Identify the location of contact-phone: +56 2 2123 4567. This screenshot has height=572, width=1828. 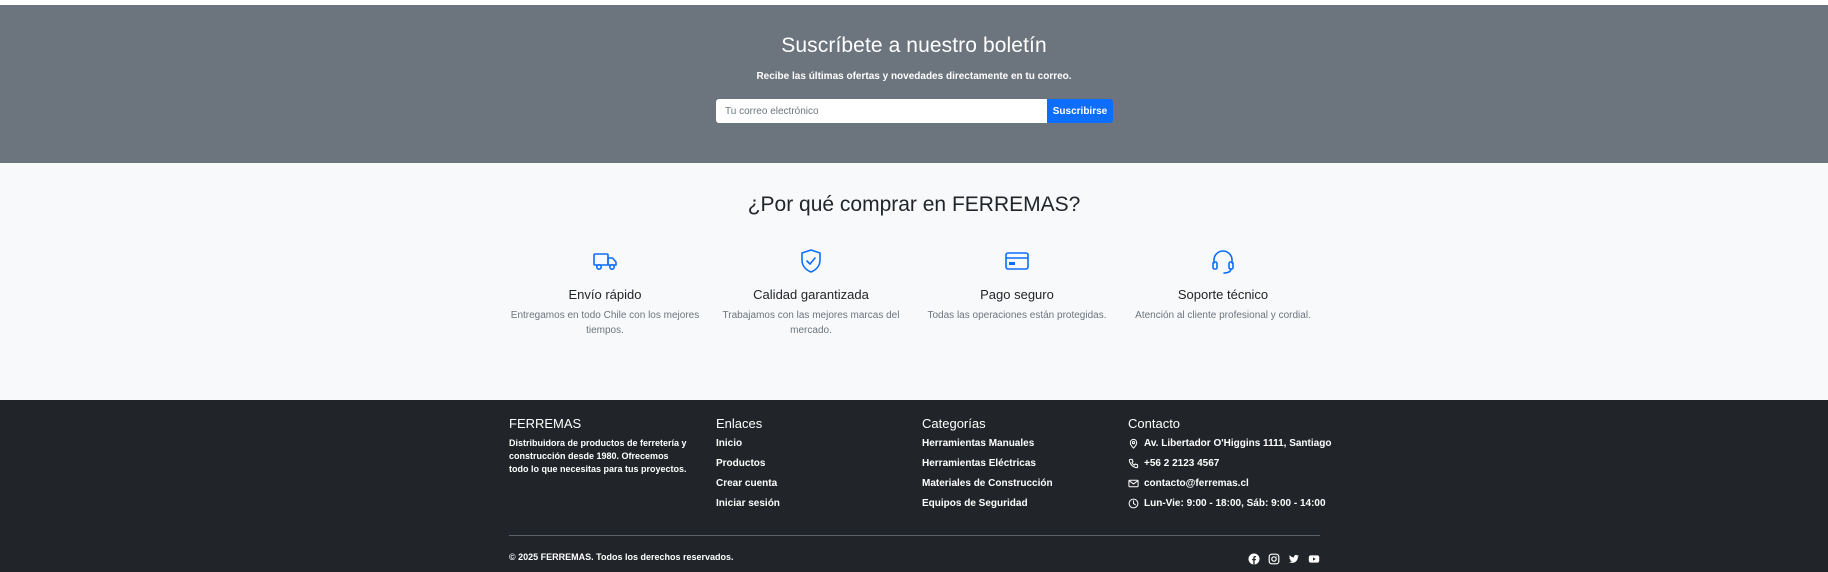
(1229, 467).